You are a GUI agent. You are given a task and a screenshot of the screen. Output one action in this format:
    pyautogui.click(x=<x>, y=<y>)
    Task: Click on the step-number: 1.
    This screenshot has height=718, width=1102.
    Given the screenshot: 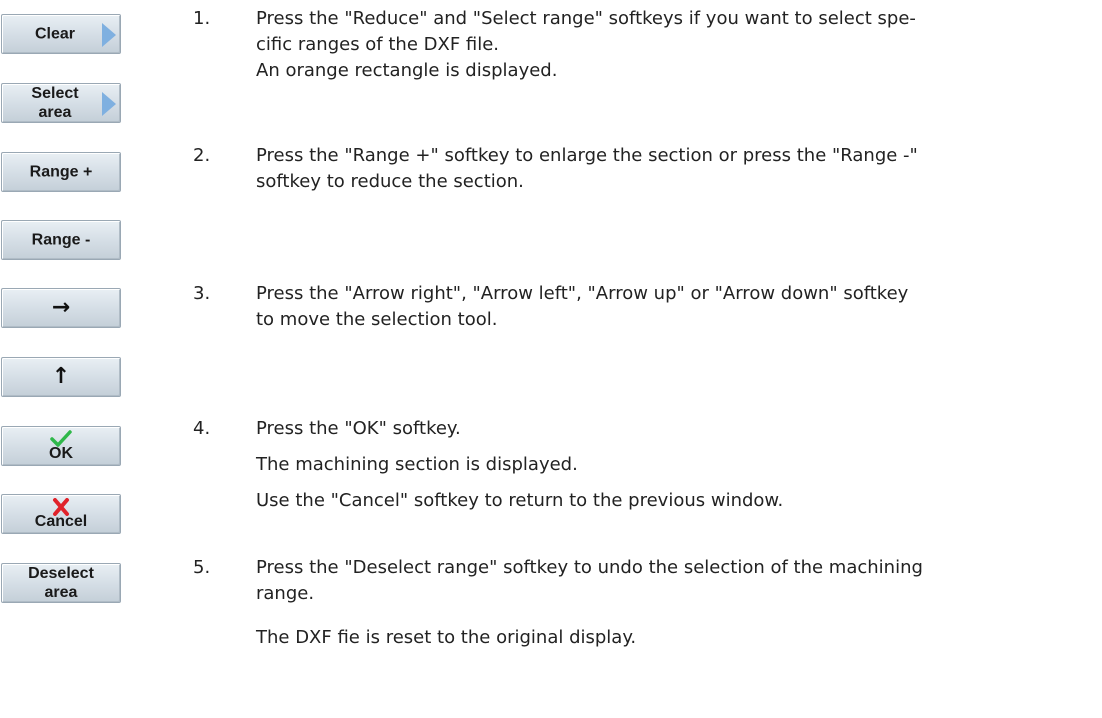 What is the action you would take?
    pyautogui.click(x=202, y=18)
    